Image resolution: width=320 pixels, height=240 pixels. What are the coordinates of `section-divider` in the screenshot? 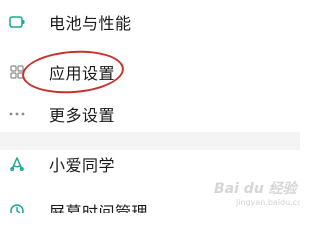 It's located at (150, 141).